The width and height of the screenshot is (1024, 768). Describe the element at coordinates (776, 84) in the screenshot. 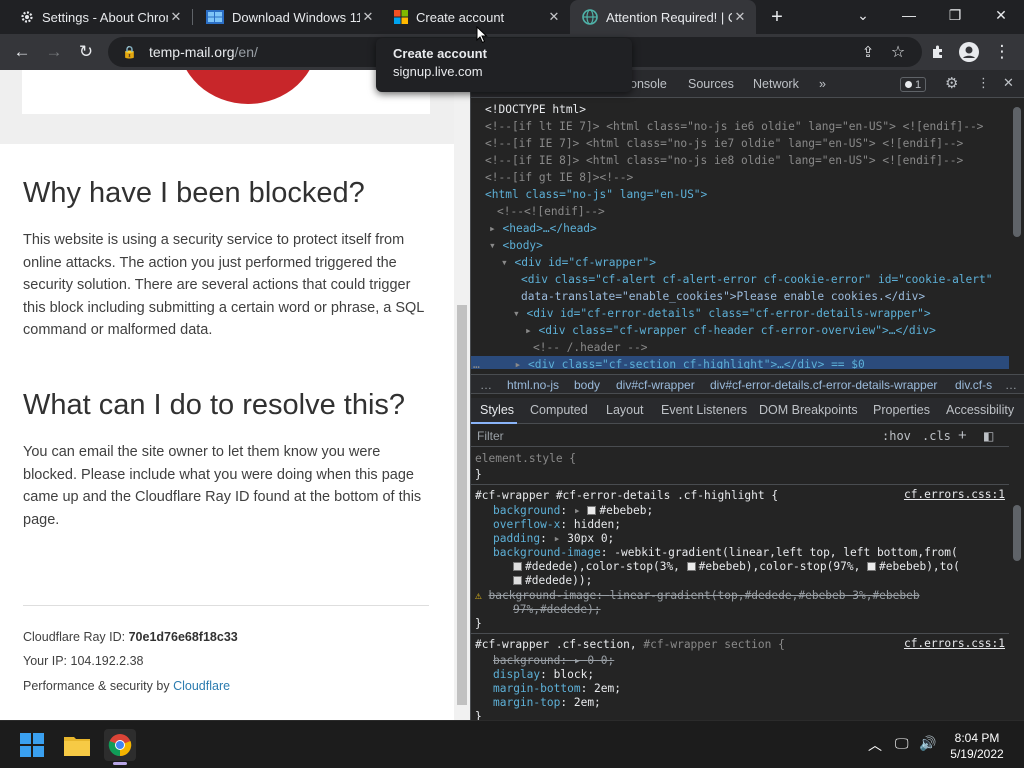

I see `devtools-tab-network: Network` at that location.